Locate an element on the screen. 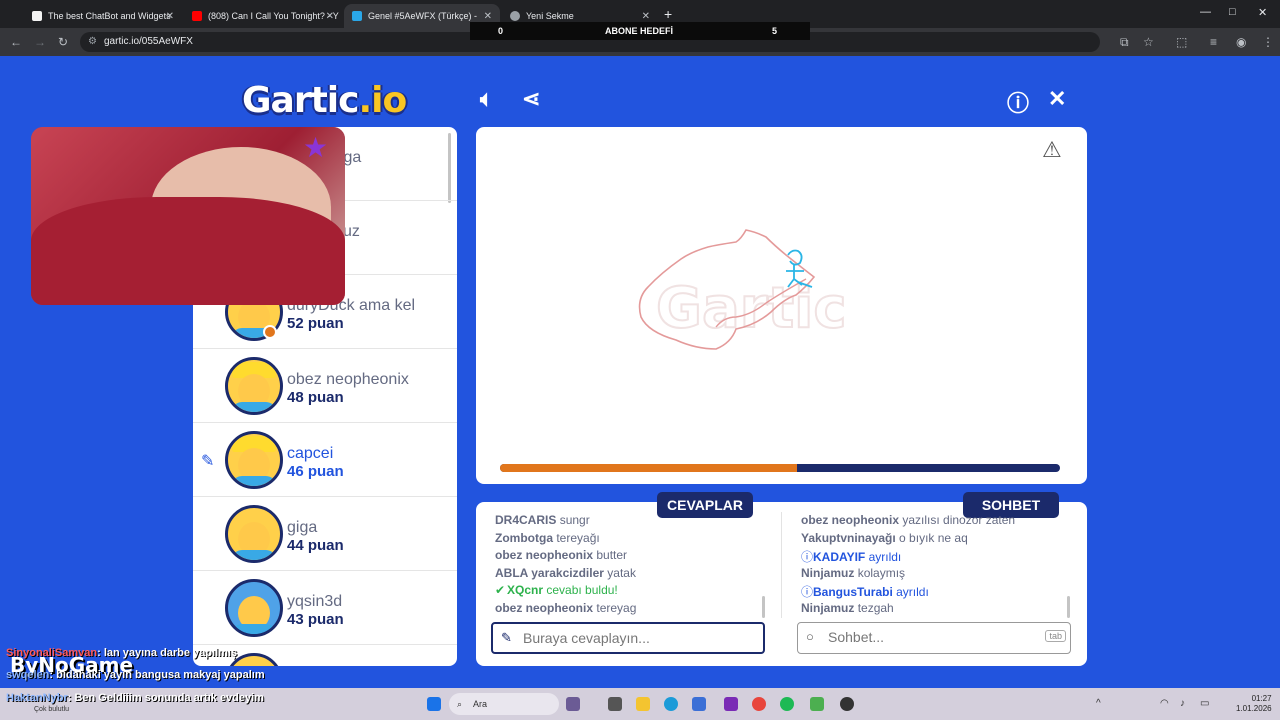  browser-tab-chatbot: The best ChatBot and Widgets ✕ is located at coordinates (103, 16).